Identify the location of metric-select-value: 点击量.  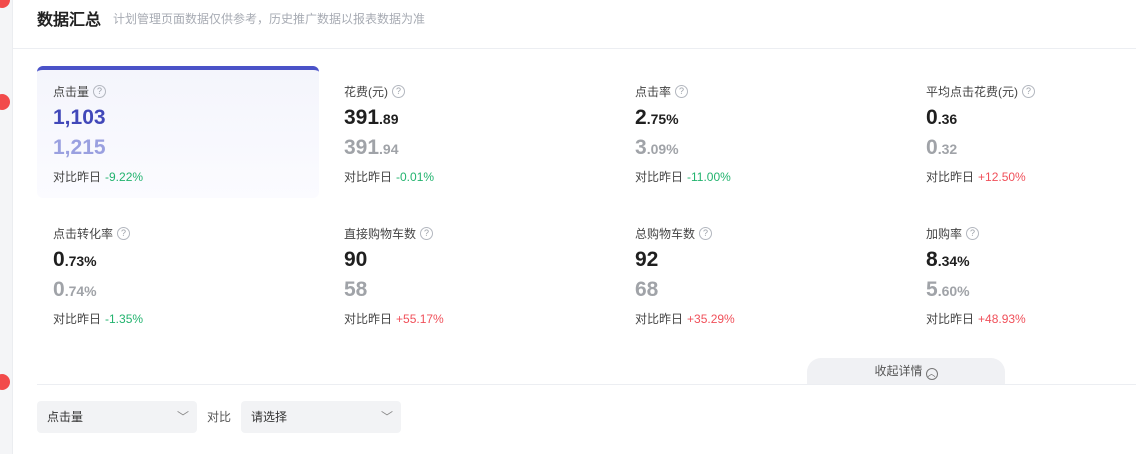
(65, 417).